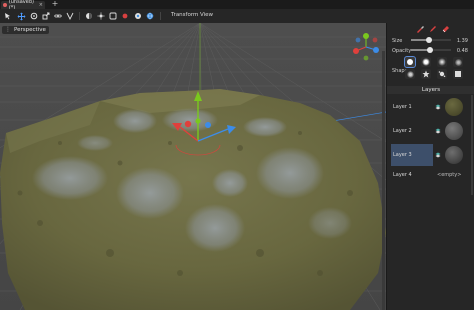 The width and height of the screenshot is (474, 310). I want to click on move-icon, so click(21, 16).